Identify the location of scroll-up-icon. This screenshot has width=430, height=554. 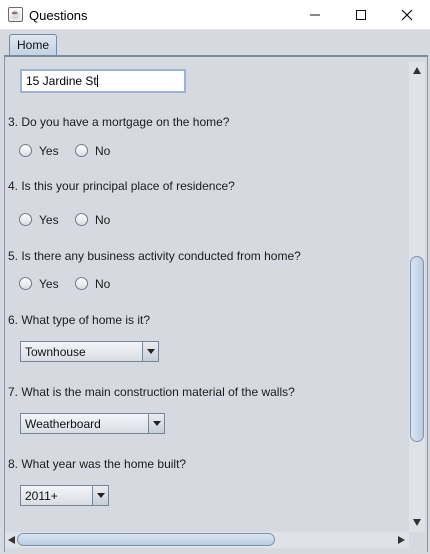
(417, 70).